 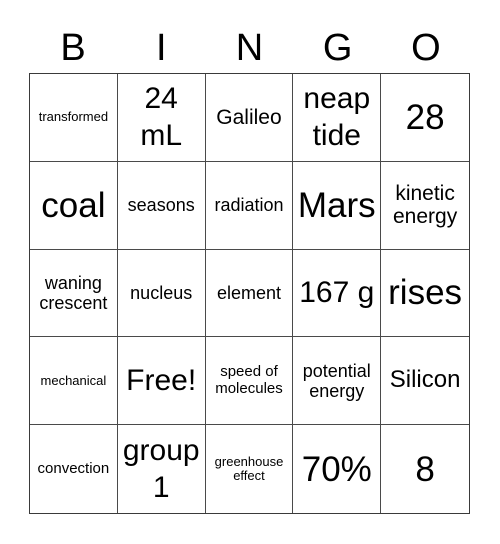 I want to click on bingo-cell: seasons, so click(x=161, y=205).